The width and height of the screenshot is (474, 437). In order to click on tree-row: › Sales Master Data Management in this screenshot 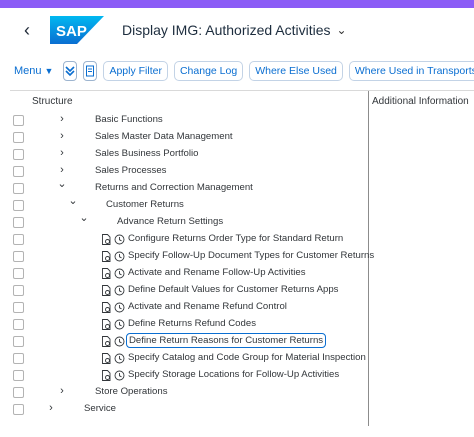, I will do `click(242, 137)`.